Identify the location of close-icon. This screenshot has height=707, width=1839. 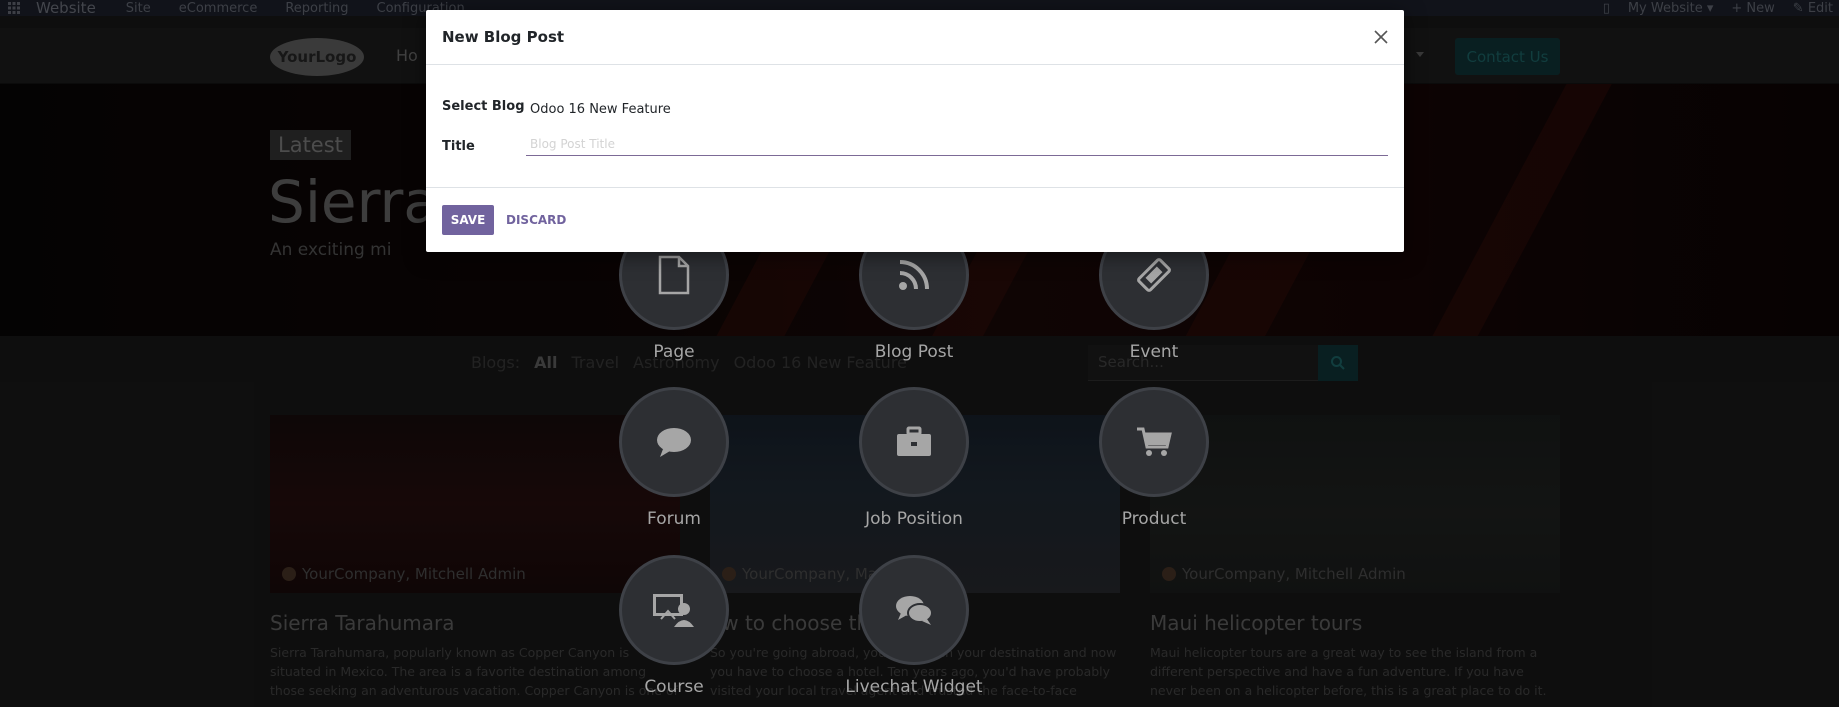
(1381, 37).